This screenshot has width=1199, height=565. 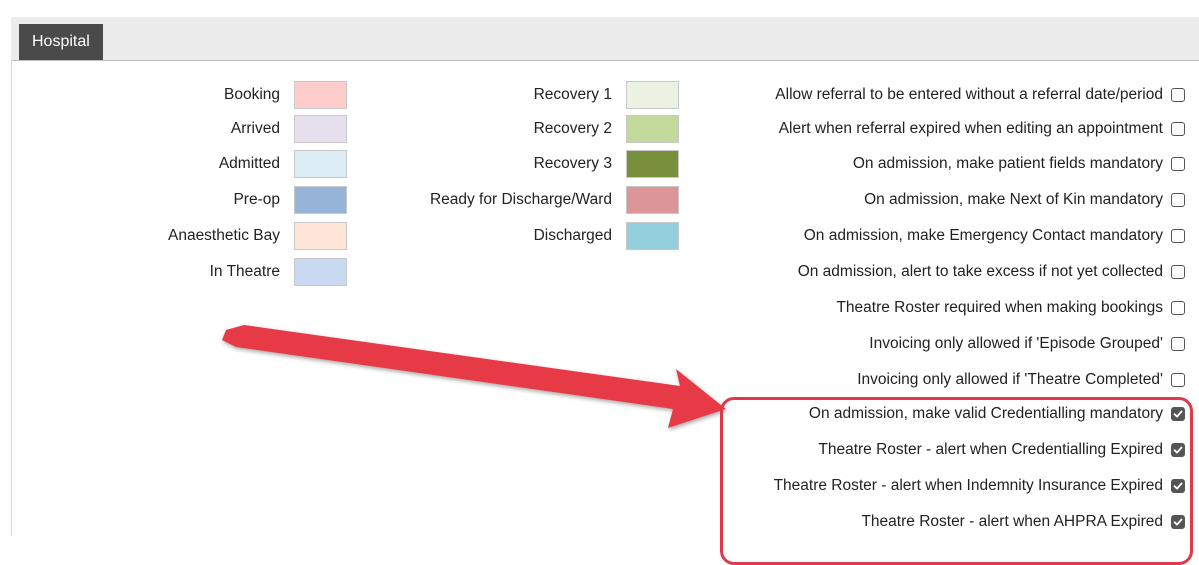 I want to click on arrow-shape, so click(x=474, y=376).